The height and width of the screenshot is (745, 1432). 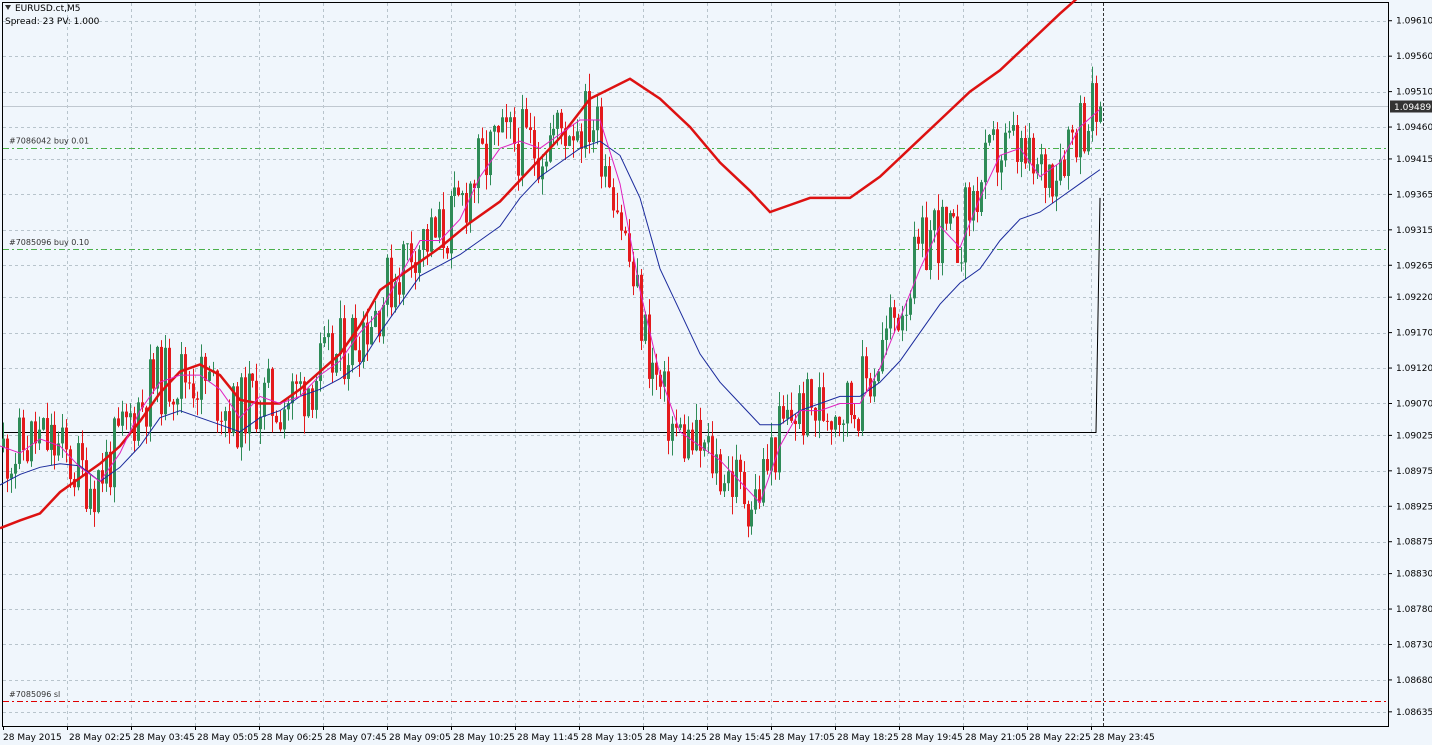 What do you see at coordinates (740, 738) in the screenshot?
I see `time-tick-label: 28 May 15:45` at bounding box center [740, 738].